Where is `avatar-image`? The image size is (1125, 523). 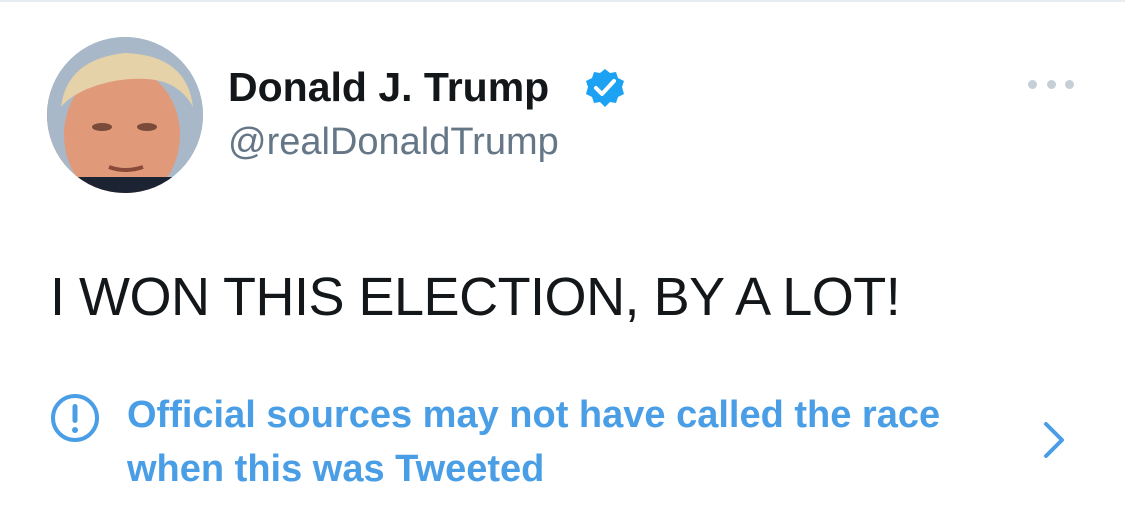
avatar-image is located at coordinates (125, 115).